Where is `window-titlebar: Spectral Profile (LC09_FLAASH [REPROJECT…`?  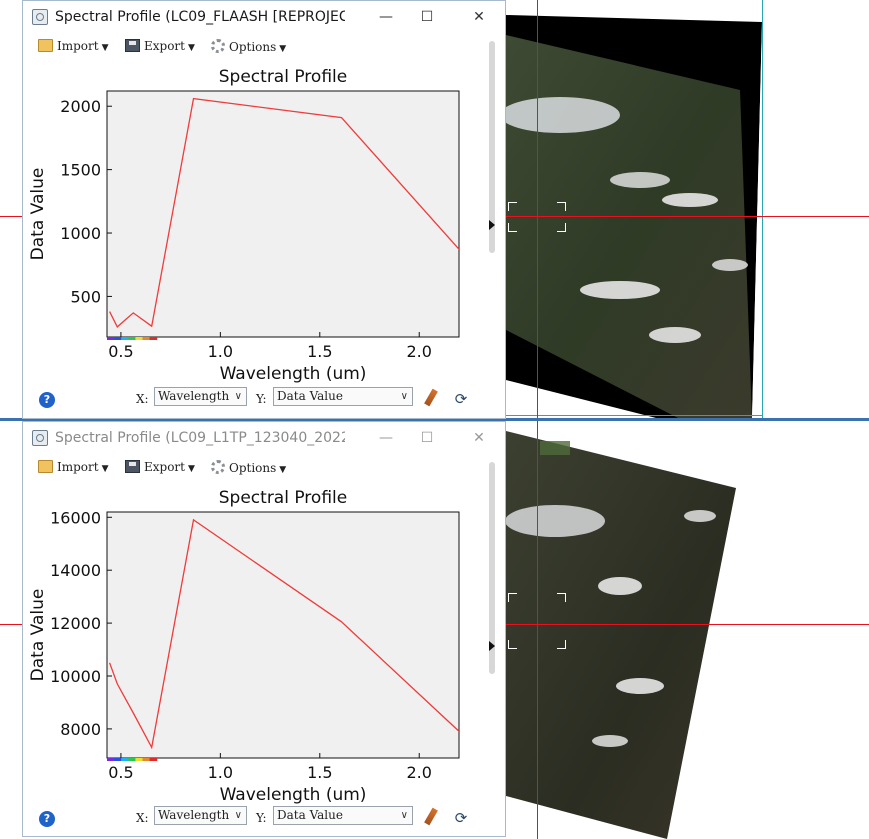
window-titlebar: Spectral Profile (LC09_FLAASH [REPROJECT… is located at coordinates (264, 17).